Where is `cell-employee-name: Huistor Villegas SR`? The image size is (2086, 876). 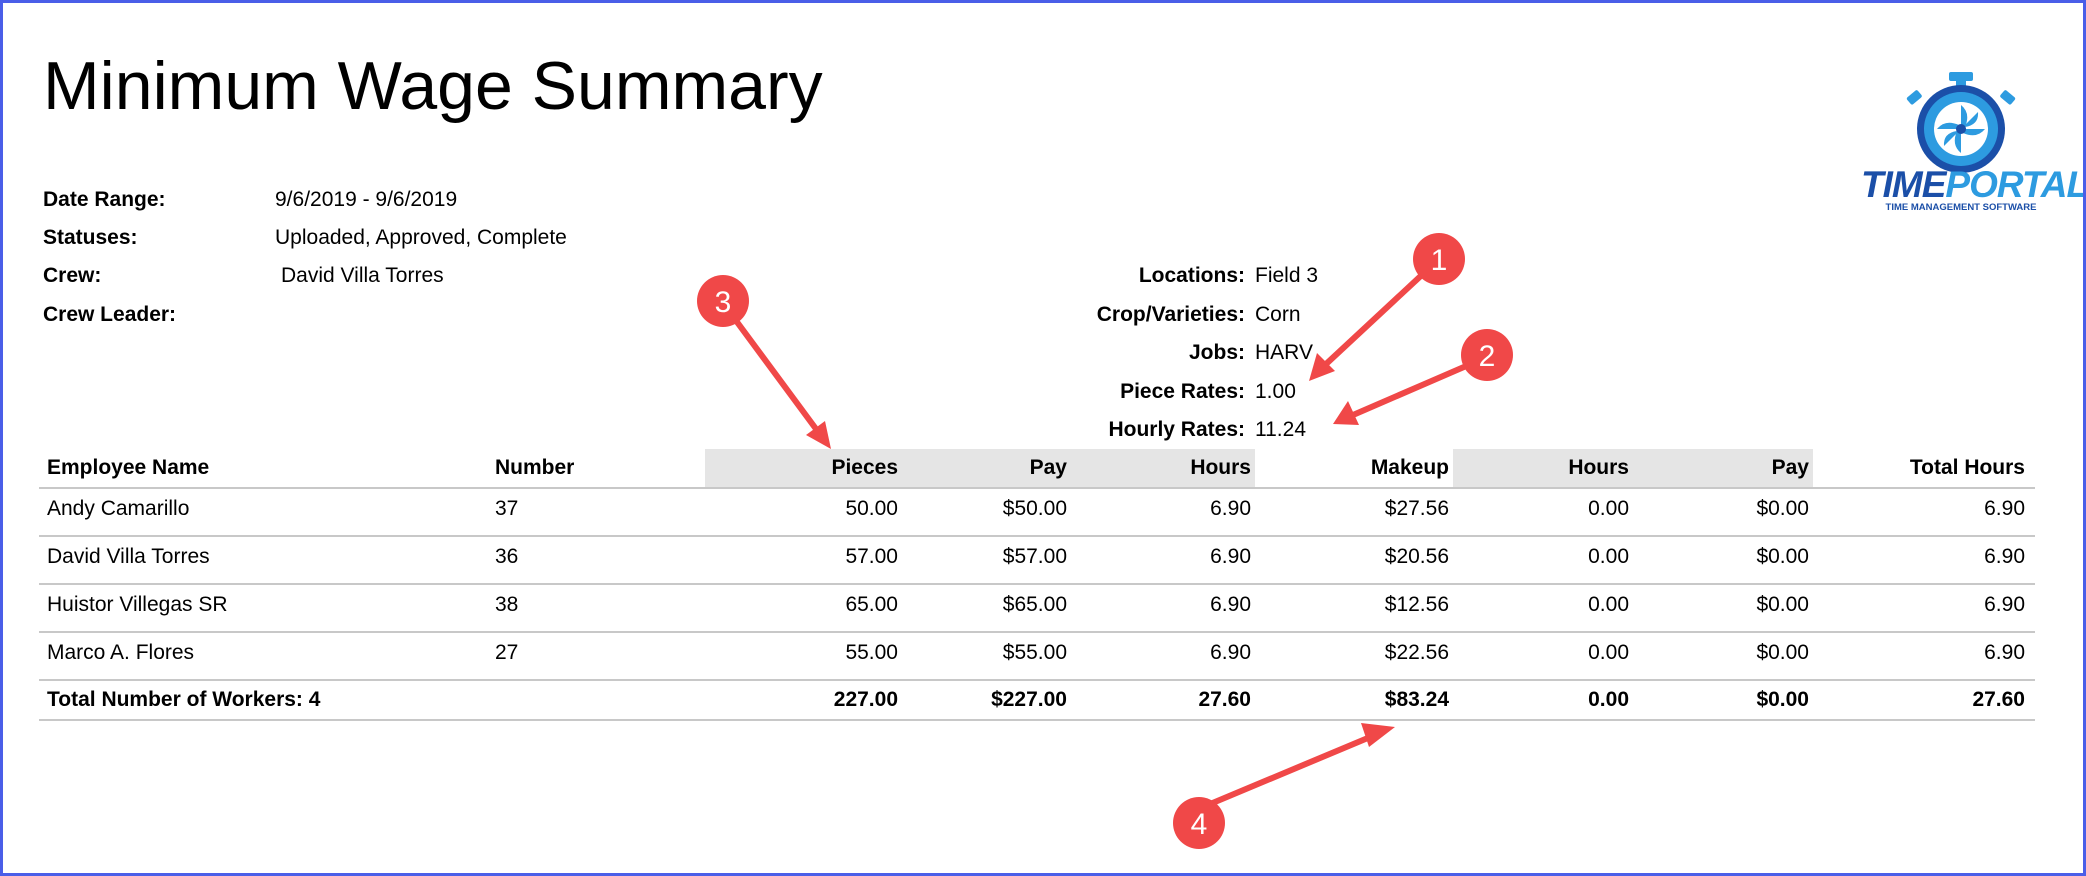 cell-employee-name: Huistor Villegas SR is located at coordinates (137, 604).